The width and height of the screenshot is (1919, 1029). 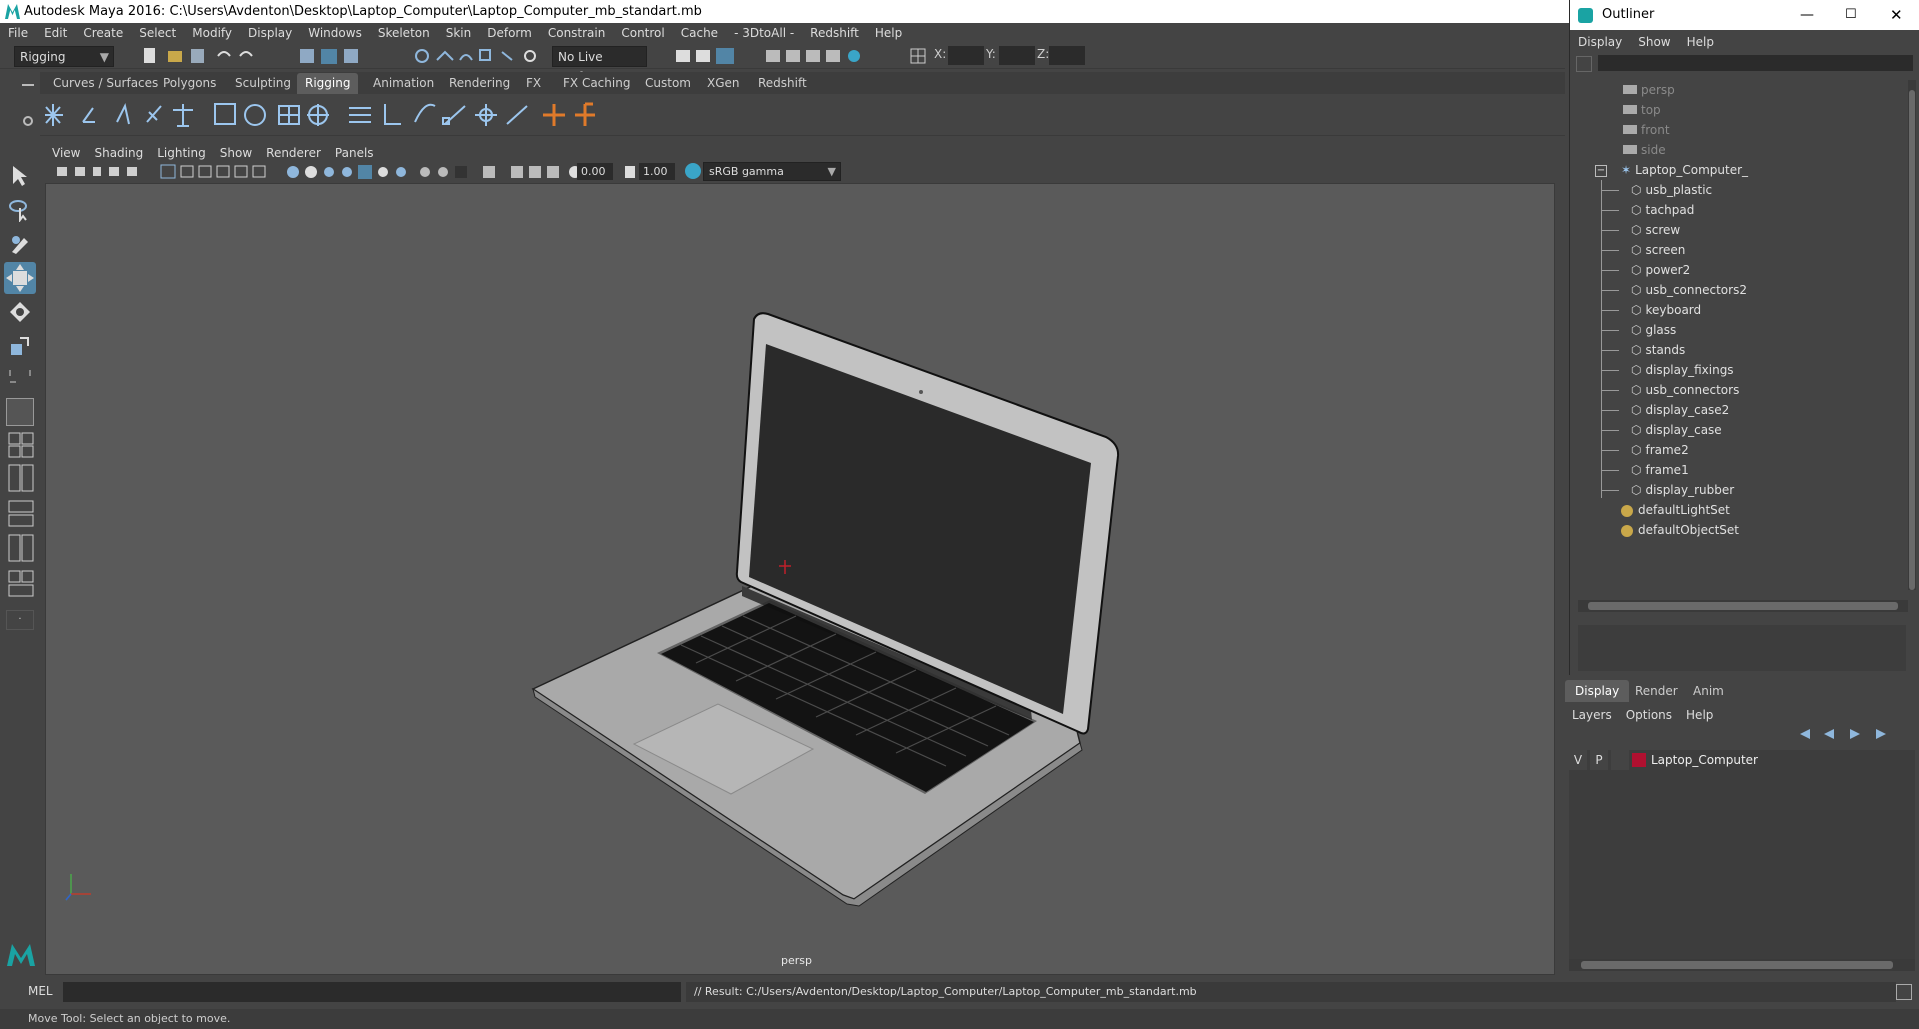 What do you see at coordinates (1670, 390) in the screenshot?
I see `tree-item-usb-connectors: ⬡ usb_connectors` at bounding box center [1670, 390].